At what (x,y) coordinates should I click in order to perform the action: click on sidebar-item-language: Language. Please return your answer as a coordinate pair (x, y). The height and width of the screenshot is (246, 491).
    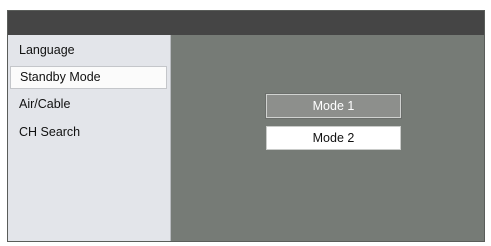
    Looking at the image, I should click on (88, 50).